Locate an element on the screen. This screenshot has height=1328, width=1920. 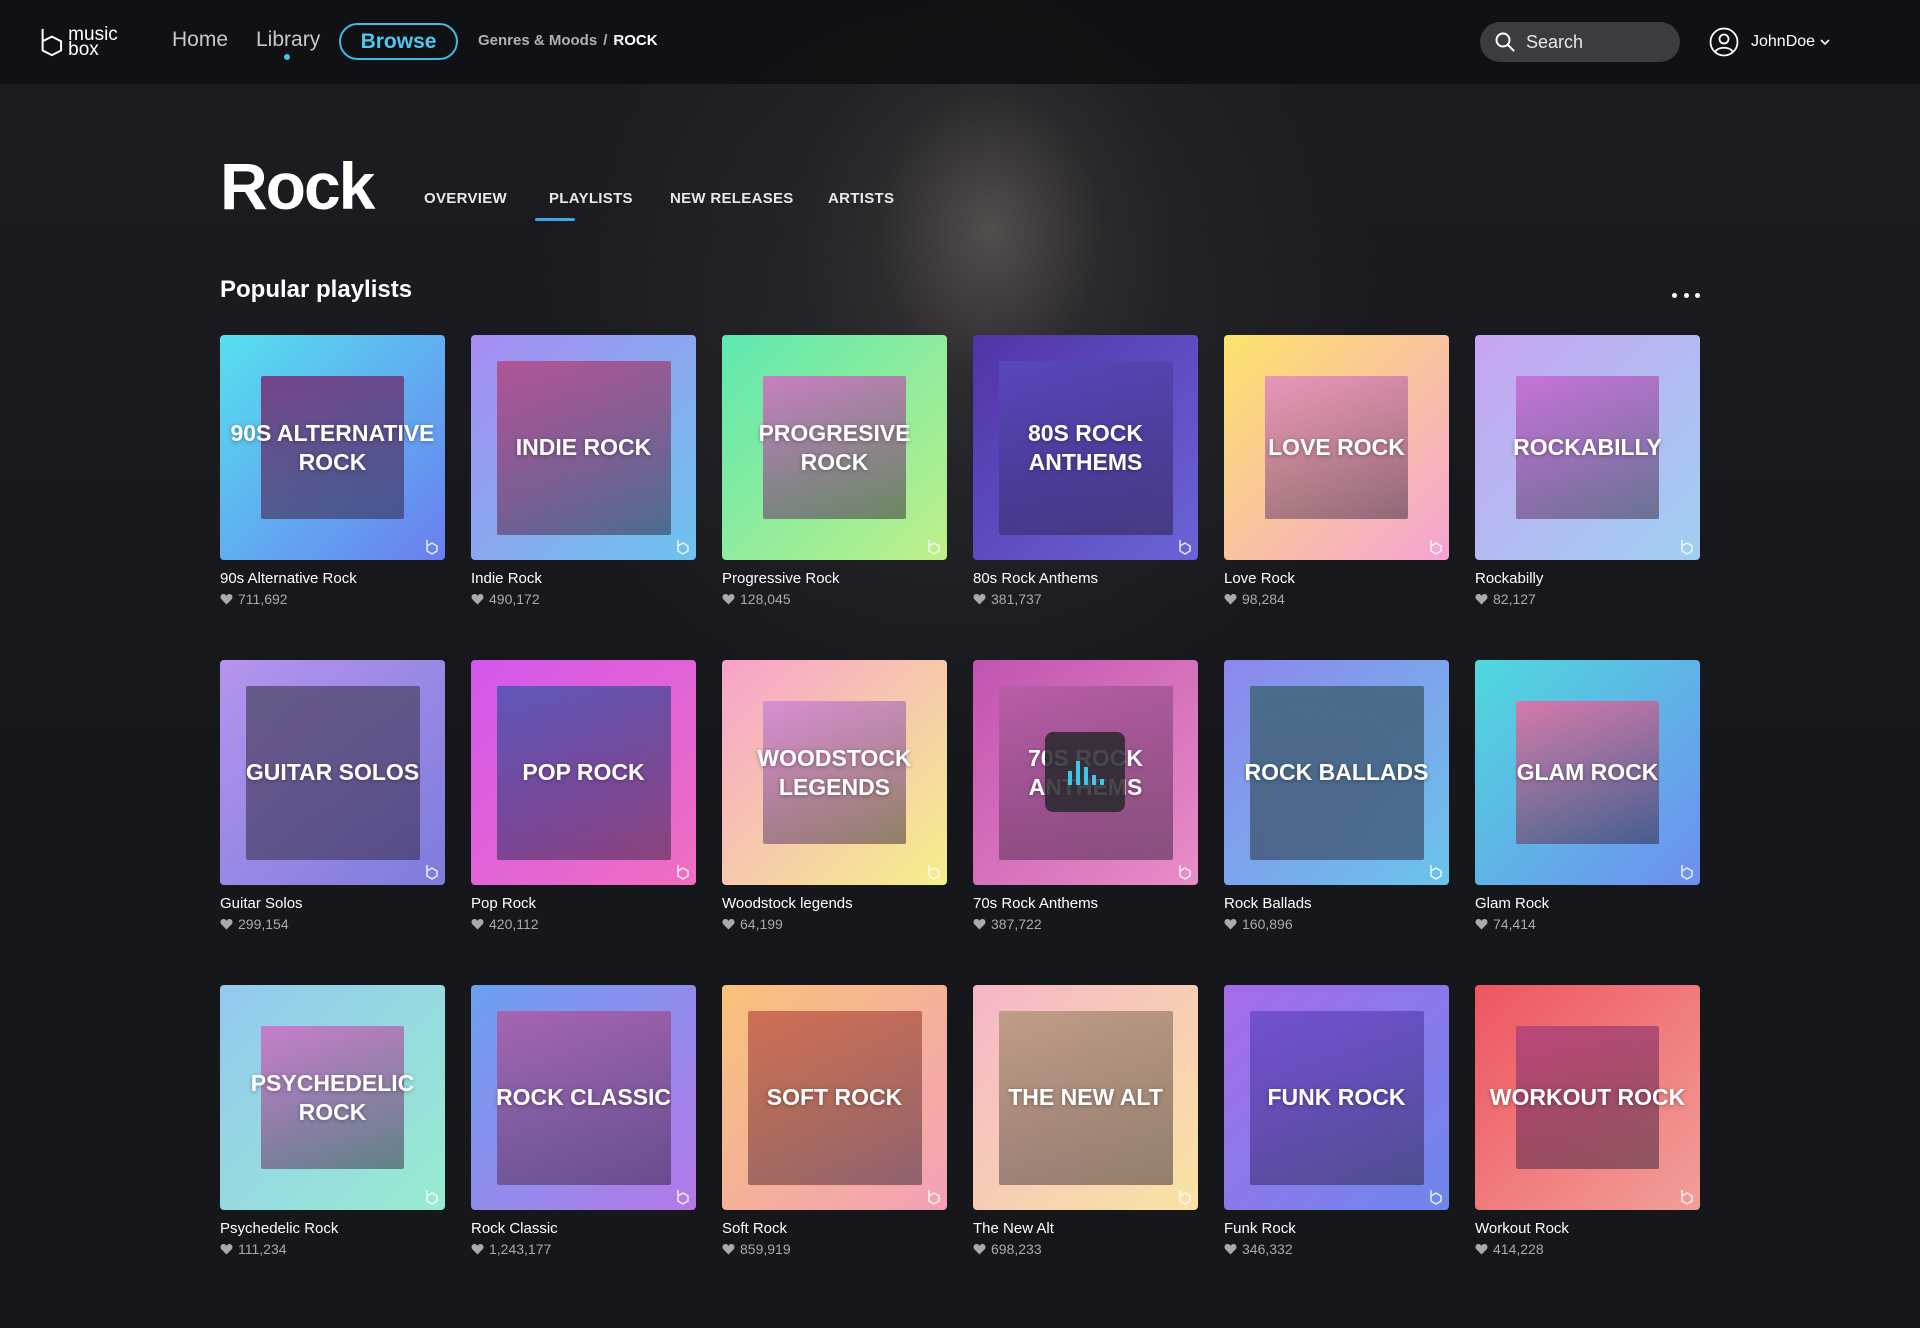
playlist-cover: 90s ALTERNATIVE ROCK is located at coordinates (332, 447).